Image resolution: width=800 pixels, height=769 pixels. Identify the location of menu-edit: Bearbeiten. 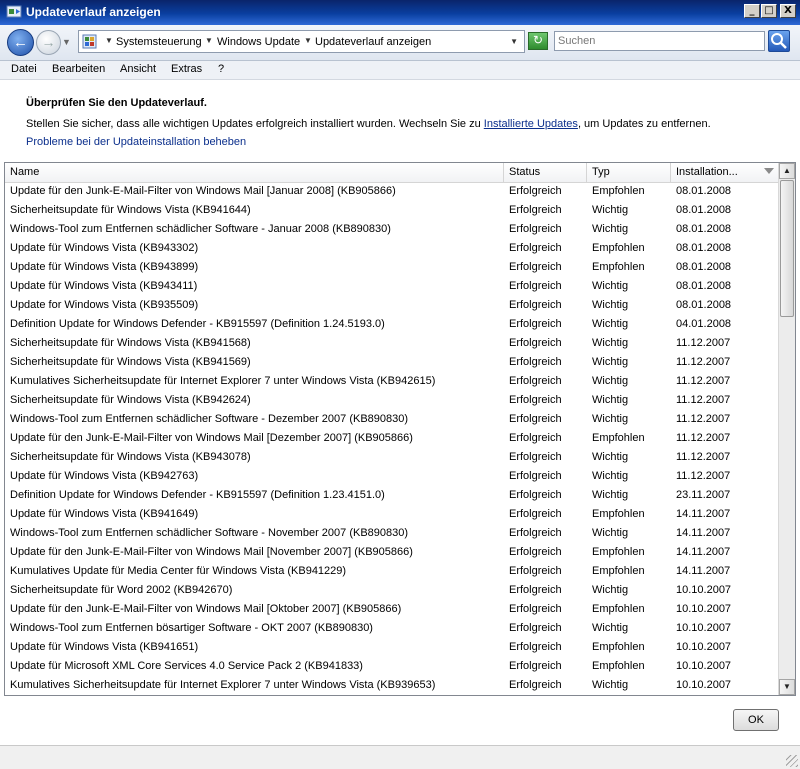
(78, 69).